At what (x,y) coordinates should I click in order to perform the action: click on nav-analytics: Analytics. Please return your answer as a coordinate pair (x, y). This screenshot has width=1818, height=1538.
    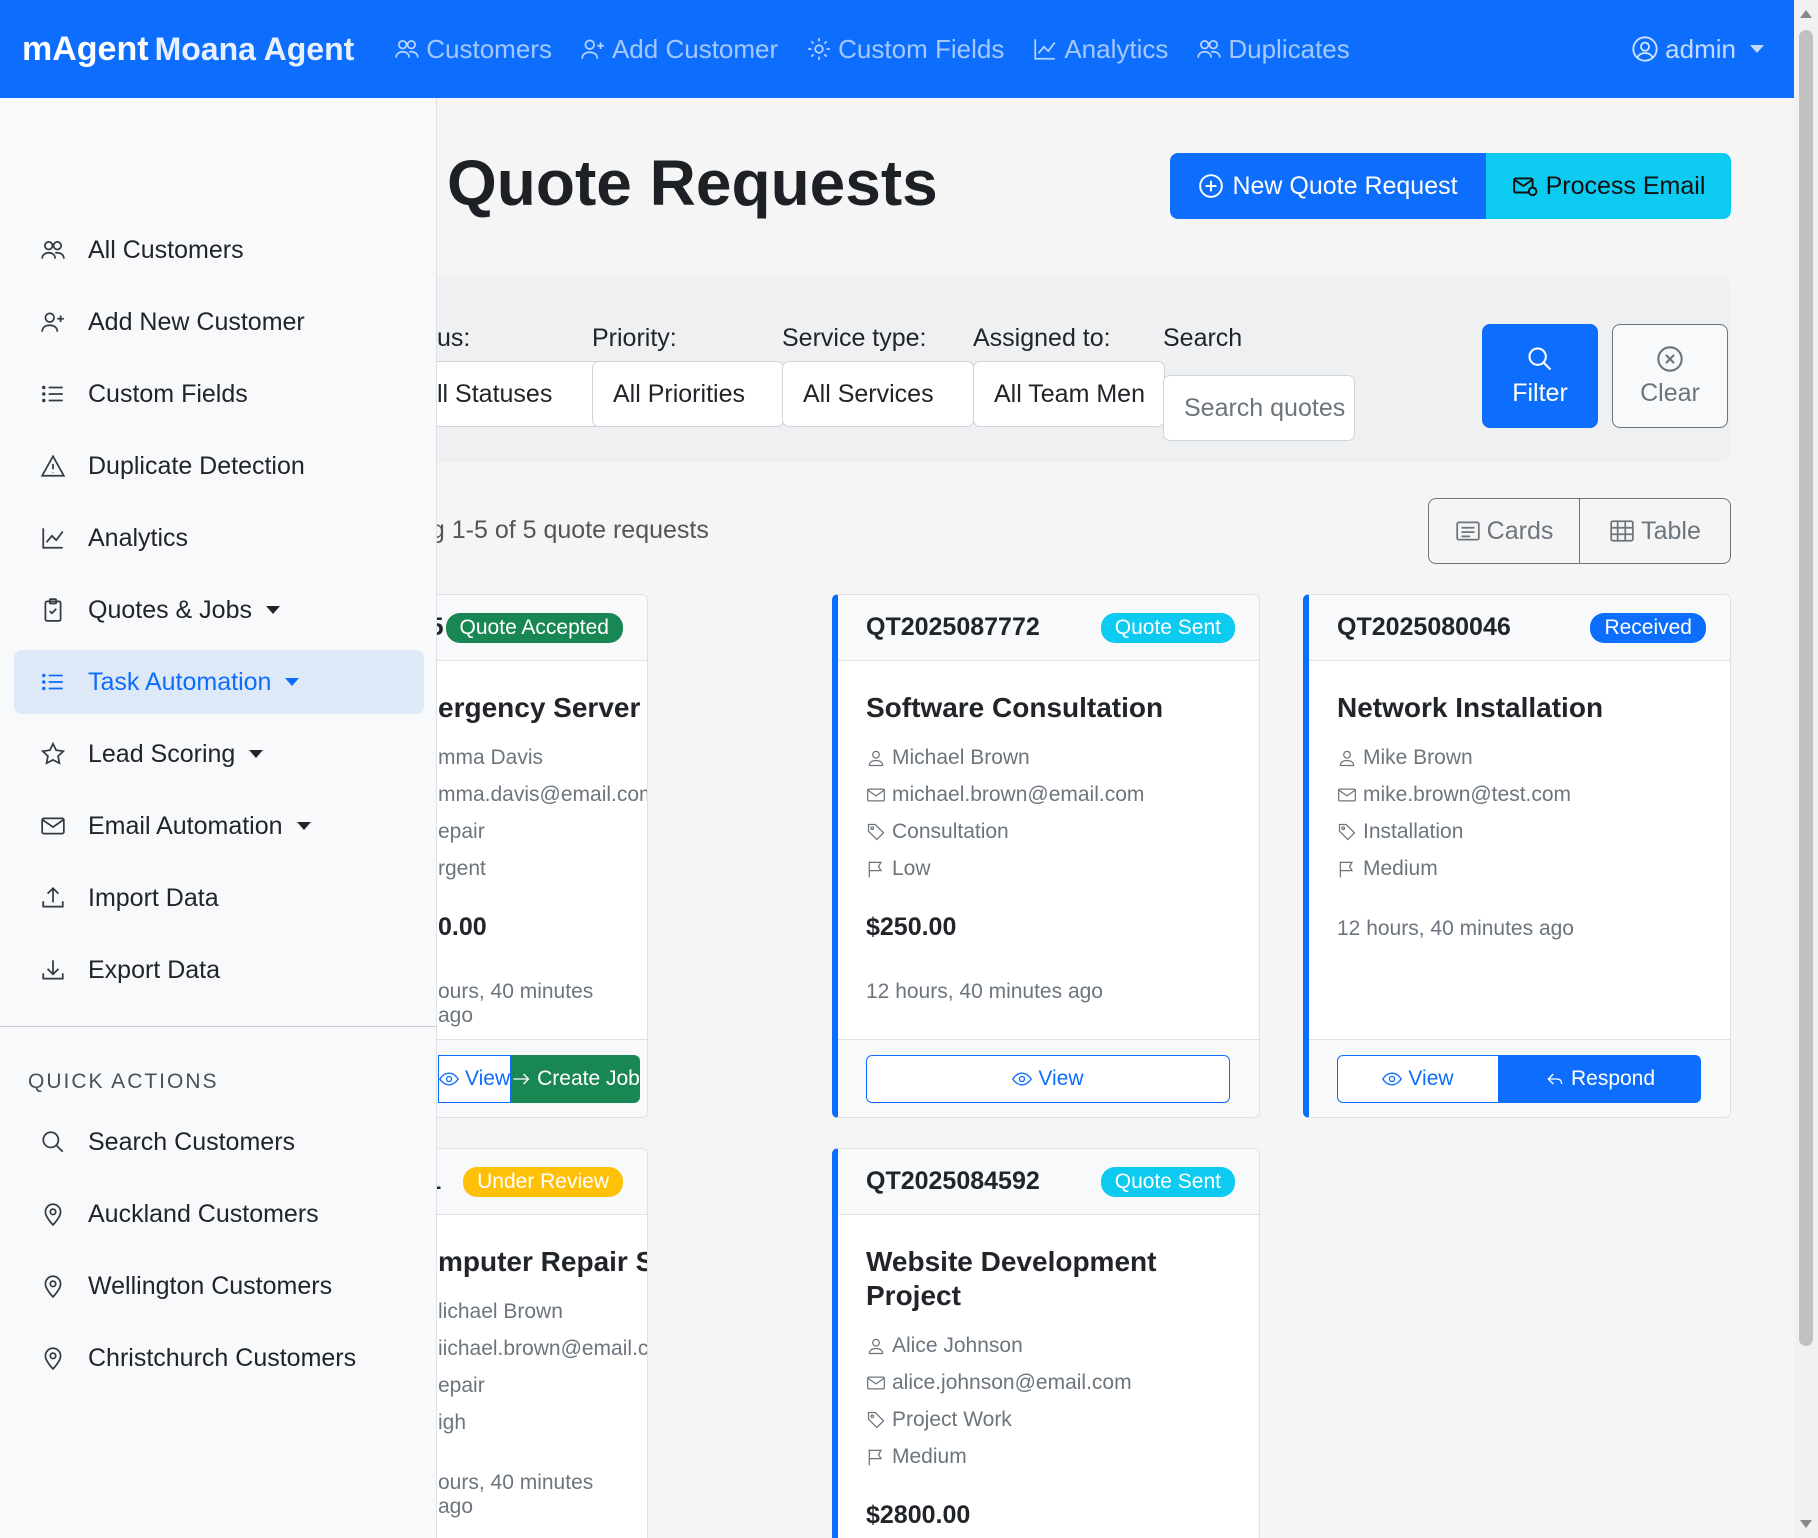
    Looking at the image, I should click on (1100, 49).